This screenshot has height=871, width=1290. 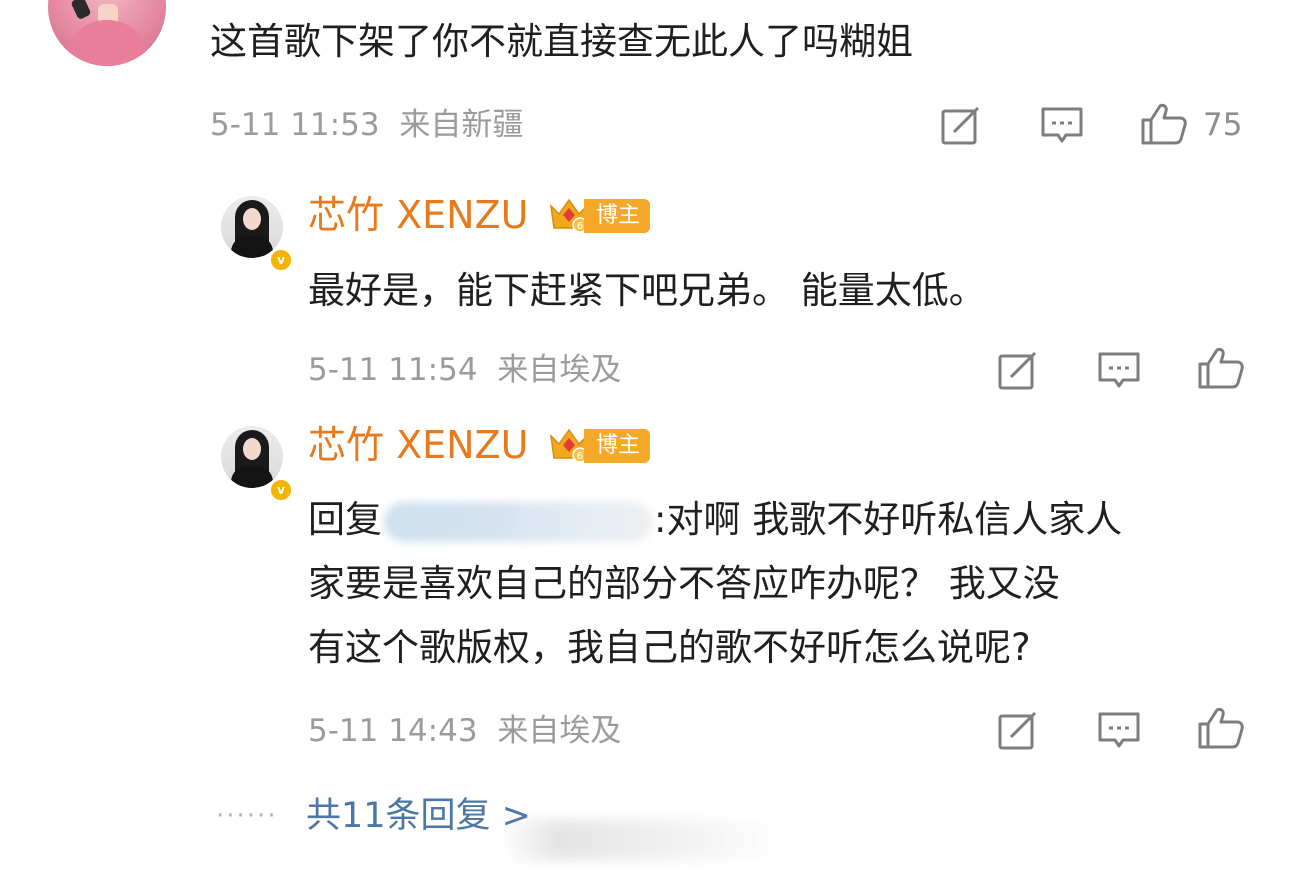 What do you see at coordinates (295, 125) in the screenshot?
I see `comment-time: 5-11 11:53` at bounding box center [295, 125].